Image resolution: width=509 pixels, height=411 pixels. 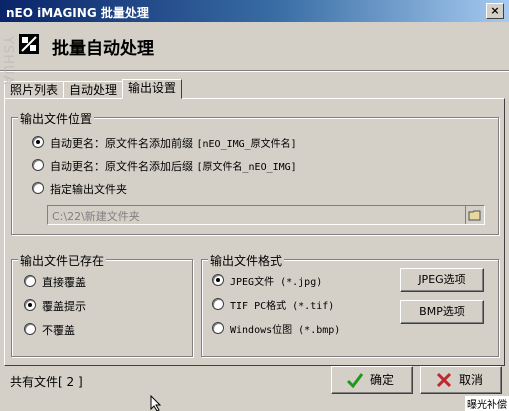 What do you see at coordinates (254, 71) in the screenshot?
I see `header-divider` at bounding box center [254, 71].